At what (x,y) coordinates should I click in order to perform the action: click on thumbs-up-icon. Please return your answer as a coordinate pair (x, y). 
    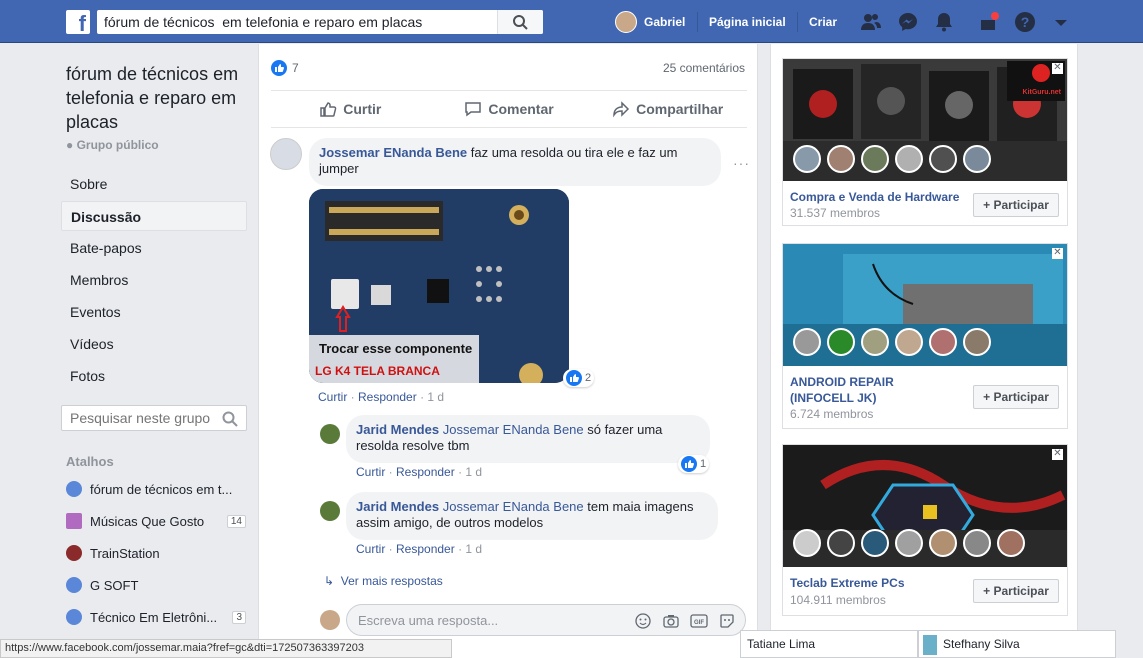
    Looking at the image, I should click on (328, 109).